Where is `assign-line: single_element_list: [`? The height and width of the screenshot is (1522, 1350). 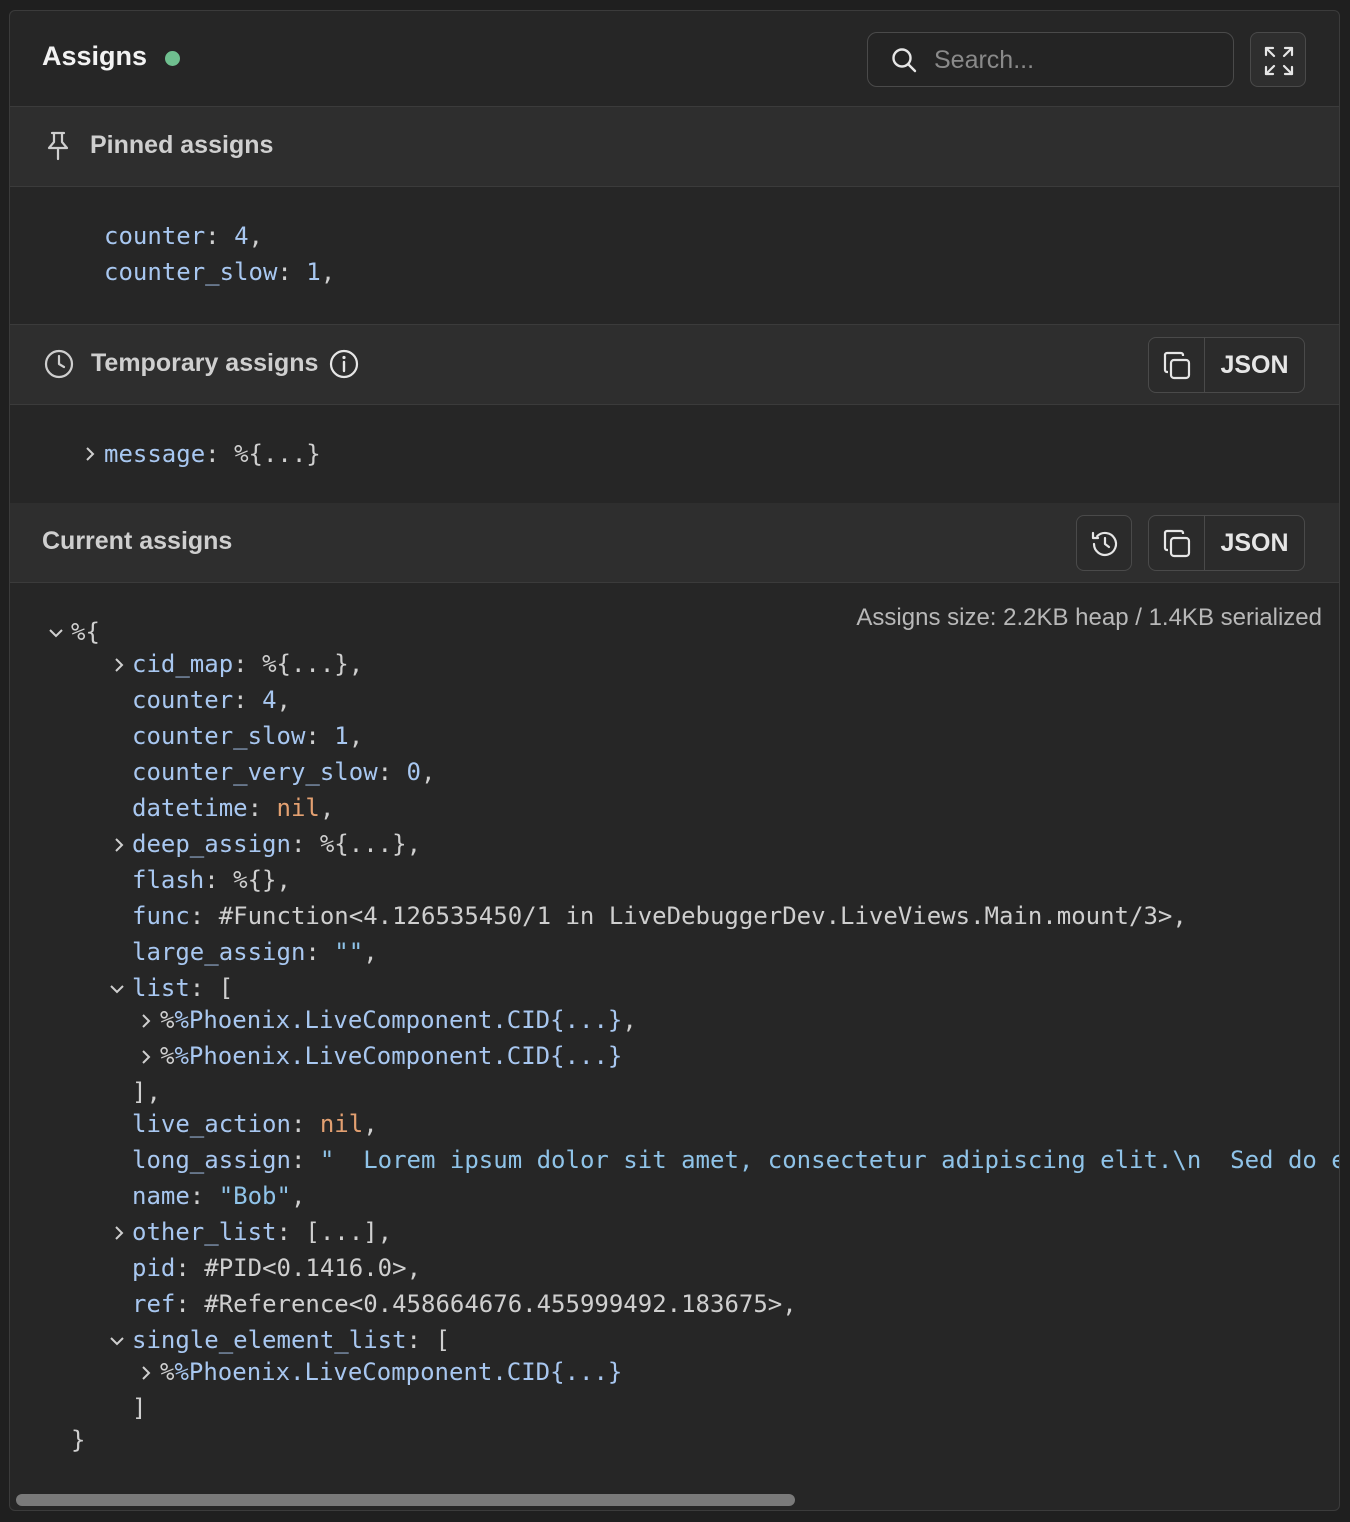 assign-line: single_element_list: [ is located at coordinates (291, 1340).